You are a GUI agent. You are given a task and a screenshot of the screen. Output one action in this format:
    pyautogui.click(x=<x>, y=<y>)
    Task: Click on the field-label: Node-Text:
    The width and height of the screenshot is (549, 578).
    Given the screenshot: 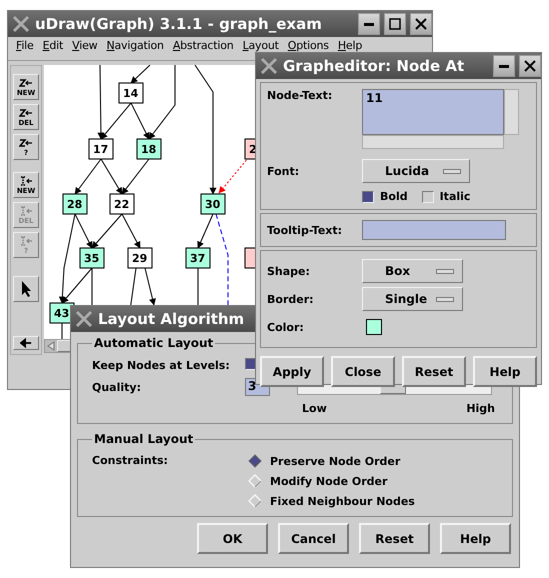 What is the action you would take?
    pyautogui.click(x=300, y=95)
    